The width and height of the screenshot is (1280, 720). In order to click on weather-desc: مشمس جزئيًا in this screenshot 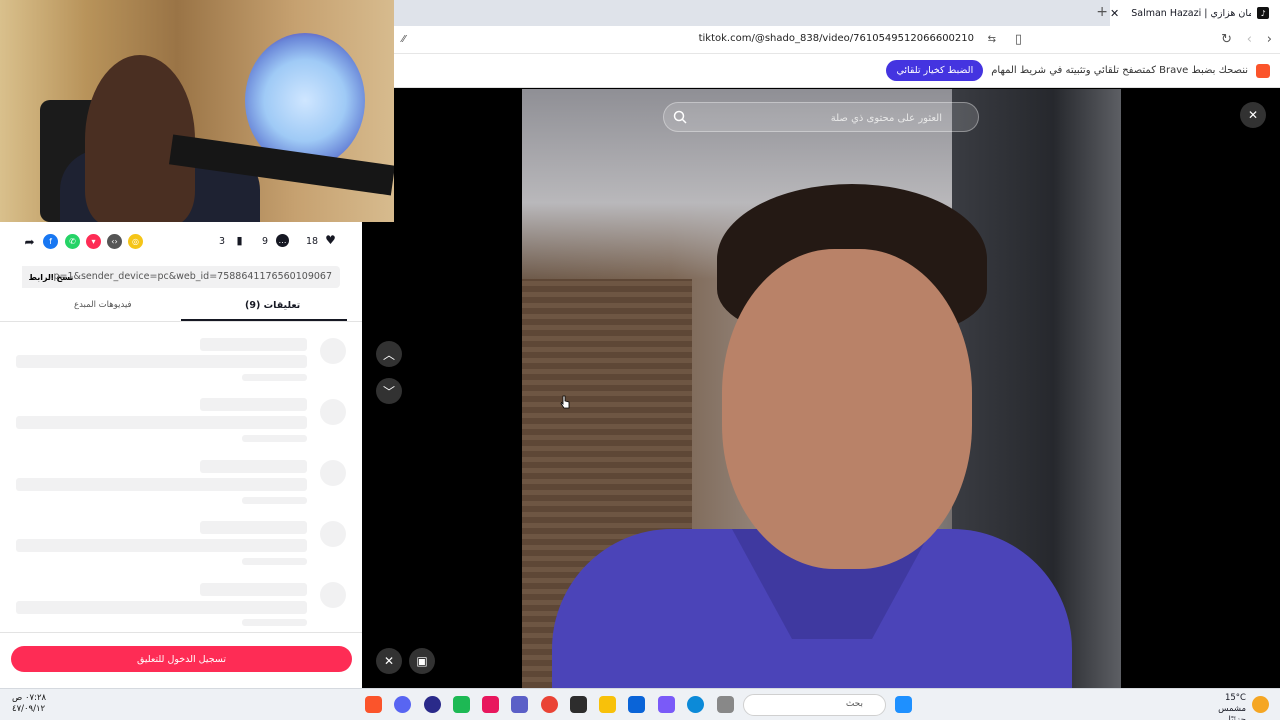, I will do `click(1232, 712)`.